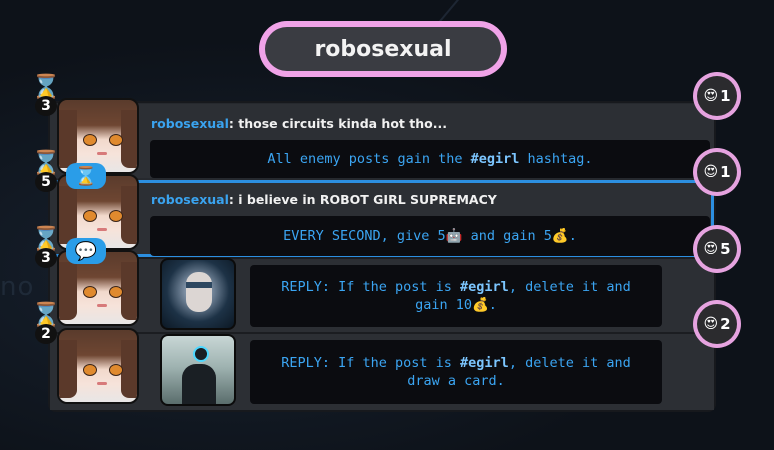  What do you see at coordinates (725, 324) in the screenshot?
I see `like-count: 2` at bounding box center [725, 324].